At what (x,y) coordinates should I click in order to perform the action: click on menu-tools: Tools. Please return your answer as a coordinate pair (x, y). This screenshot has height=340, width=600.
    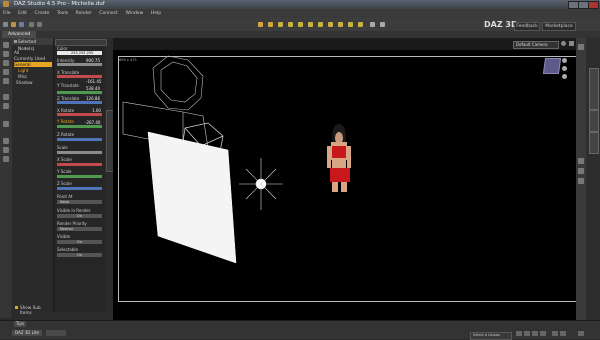
    Looking at the image, I should click on (62, 13).